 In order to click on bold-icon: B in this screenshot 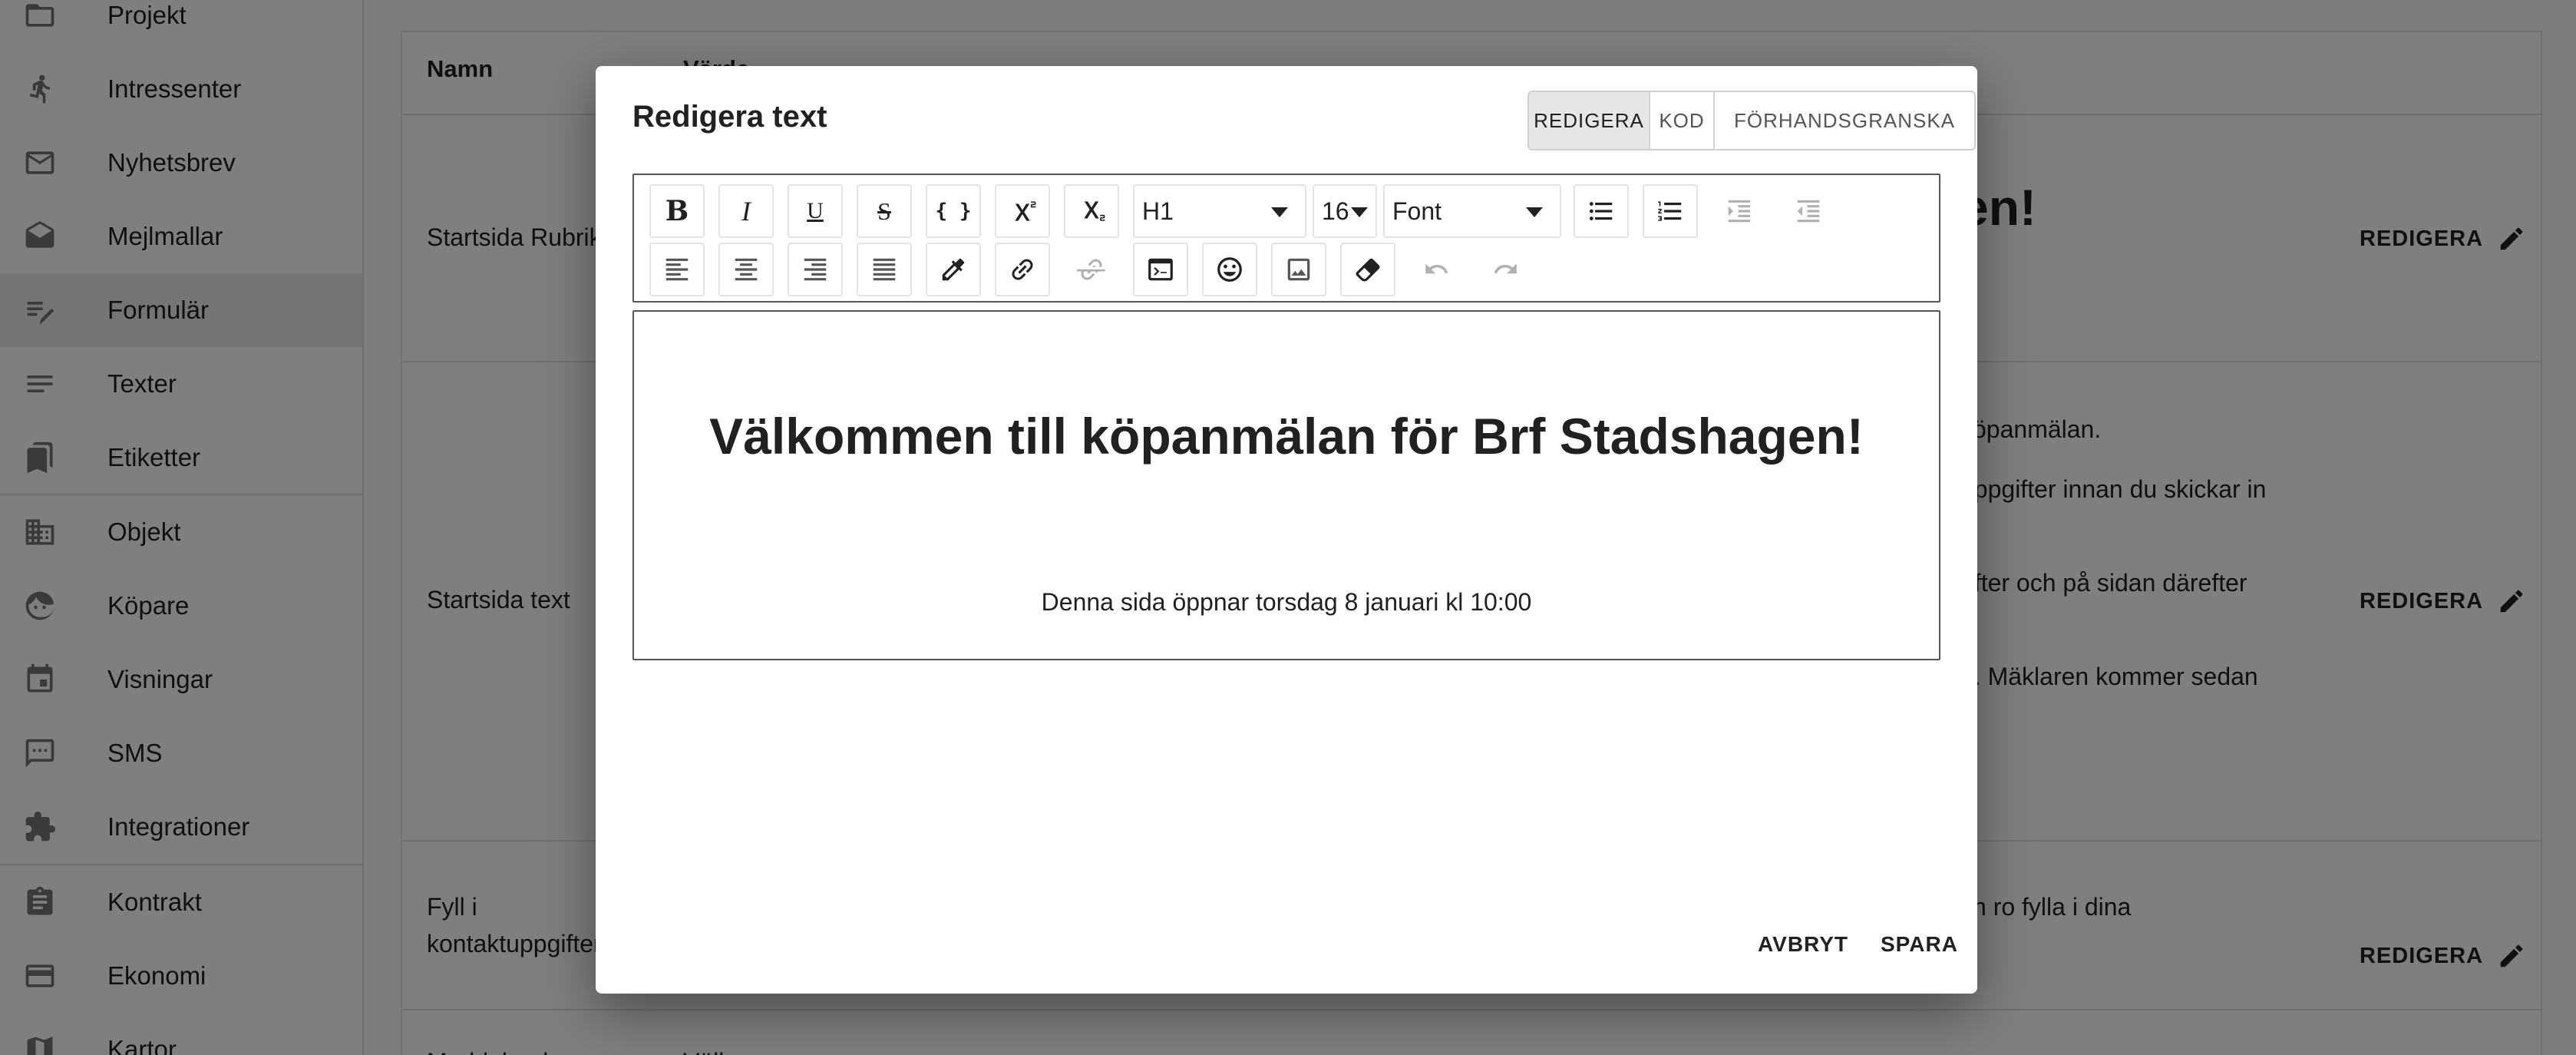, I will do `click(677, 211)`.